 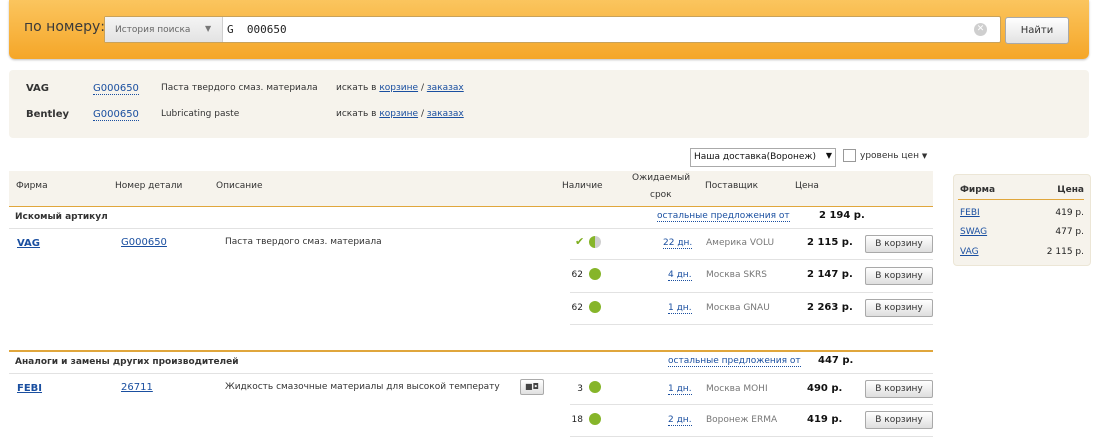 What do you see at coordinates (144, 242) in the screenshot?
I see `offer-number-link: G000650` at bounding box center [144, 242].